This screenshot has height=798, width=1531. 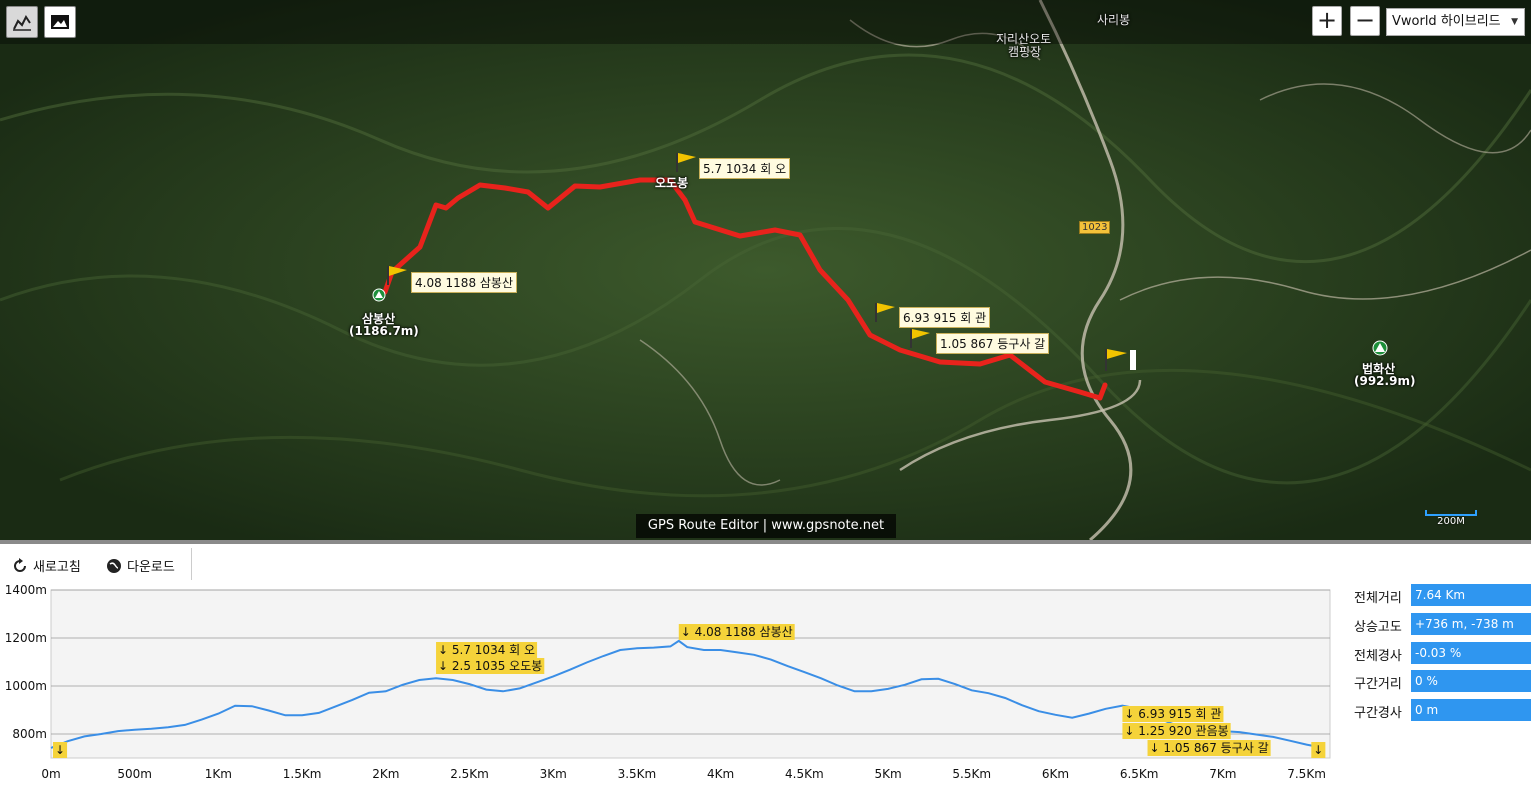 What do you see at coordinates (1514, 22) in the screenshot?
I see `chevron-down-icon: ▼` at bounding box center [1514, 22].